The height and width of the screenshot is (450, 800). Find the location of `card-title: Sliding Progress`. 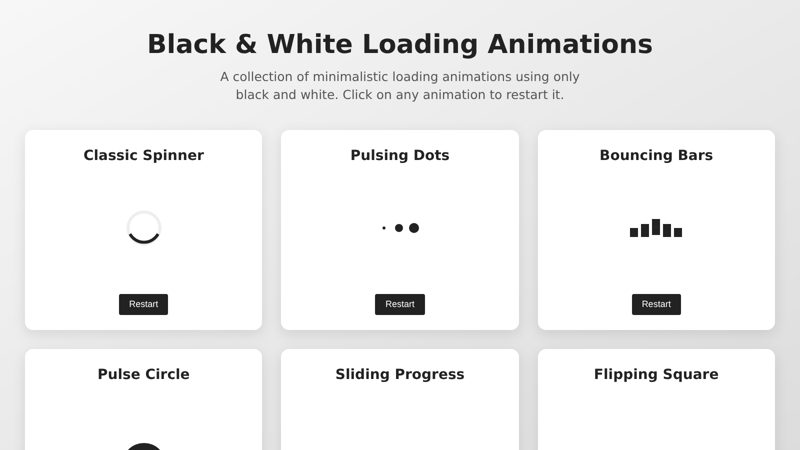

card-title: Sliding Progress is located at coordinates (400, 375).